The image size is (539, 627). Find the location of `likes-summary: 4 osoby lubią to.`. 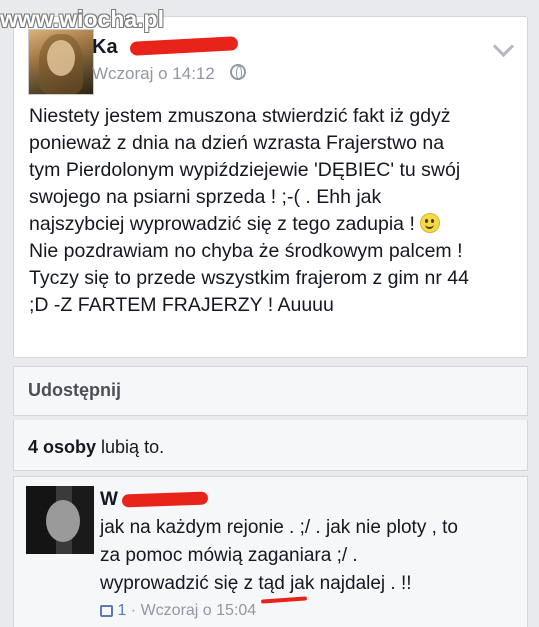

likes-summary: 4 osoby lubią to. is located at coordinates (96, 447).